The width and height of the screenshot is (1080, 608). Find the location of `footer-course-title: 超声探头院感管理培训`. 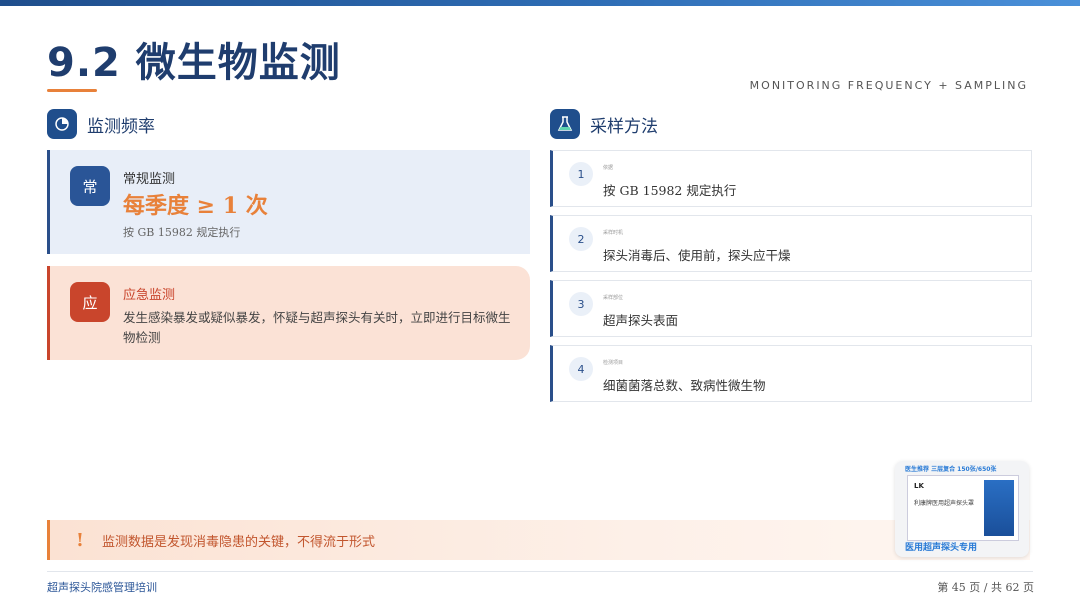

footer-course-title: 超声探头院感管理培训 is located at coordinates (102, 587).